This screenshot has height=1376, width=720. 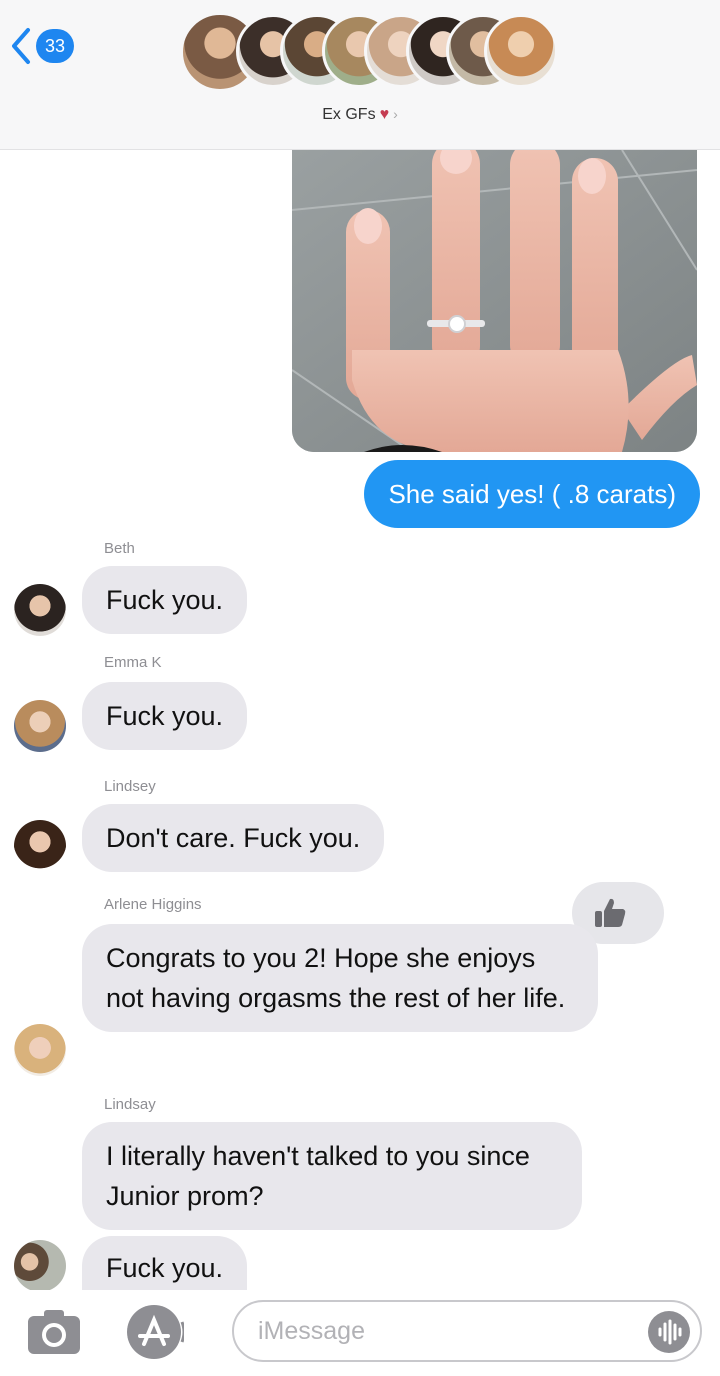 What do you see at coordinates (55, 46) in the screenshot?
I see `unread-count-badge: 33` at bounding box center [55, 46].